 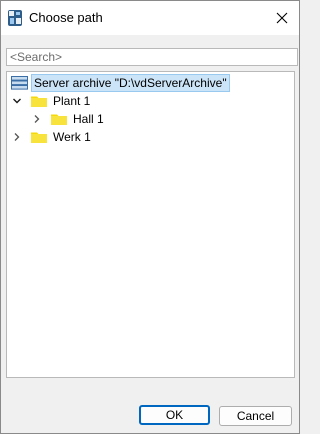 I want to click on tree-node-label: Werk 1, so click(x=72, y=137).